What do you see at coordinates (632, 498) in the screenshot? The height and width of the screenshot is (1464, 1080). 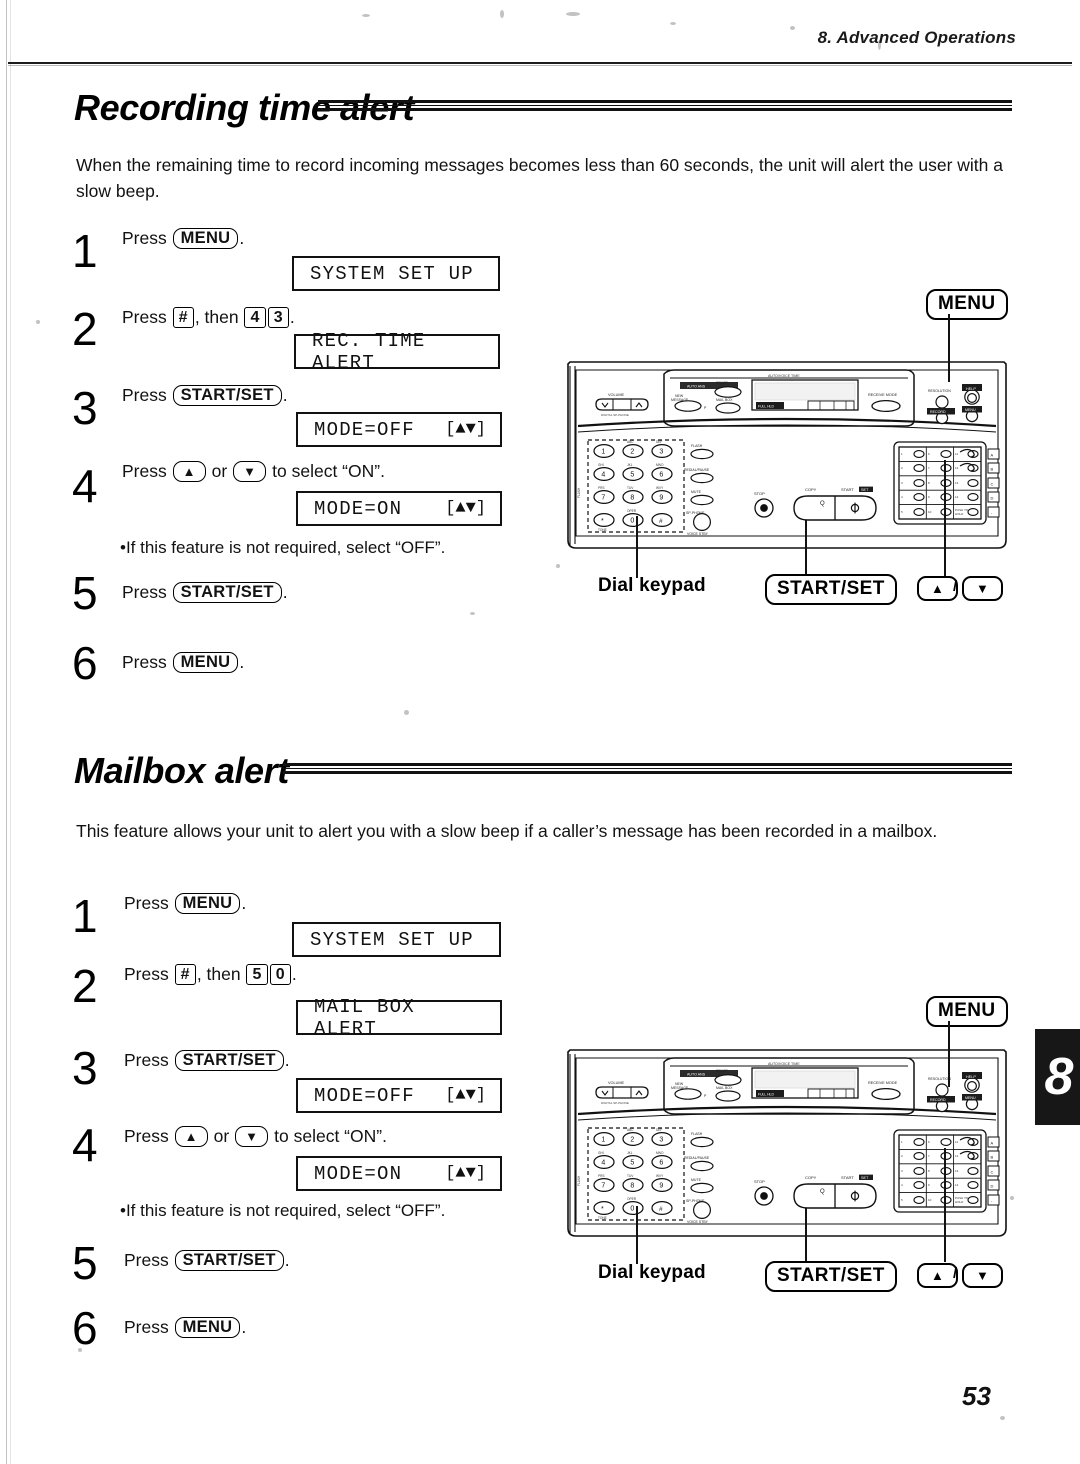 I see `svg-text: 8` at bounding box center [632, 498].